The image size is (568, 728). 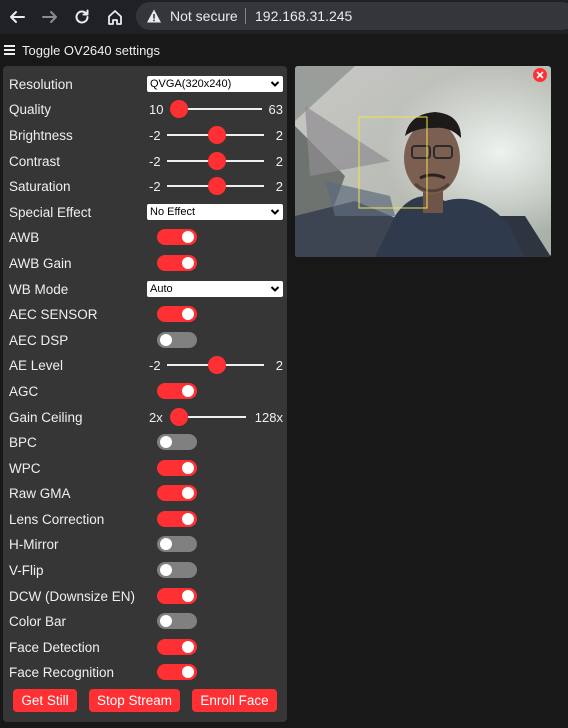 What do you see at coordinates (155, 365) in the screenshot?
I see `ae-level-min: -2` at bounding box center [155, 365].